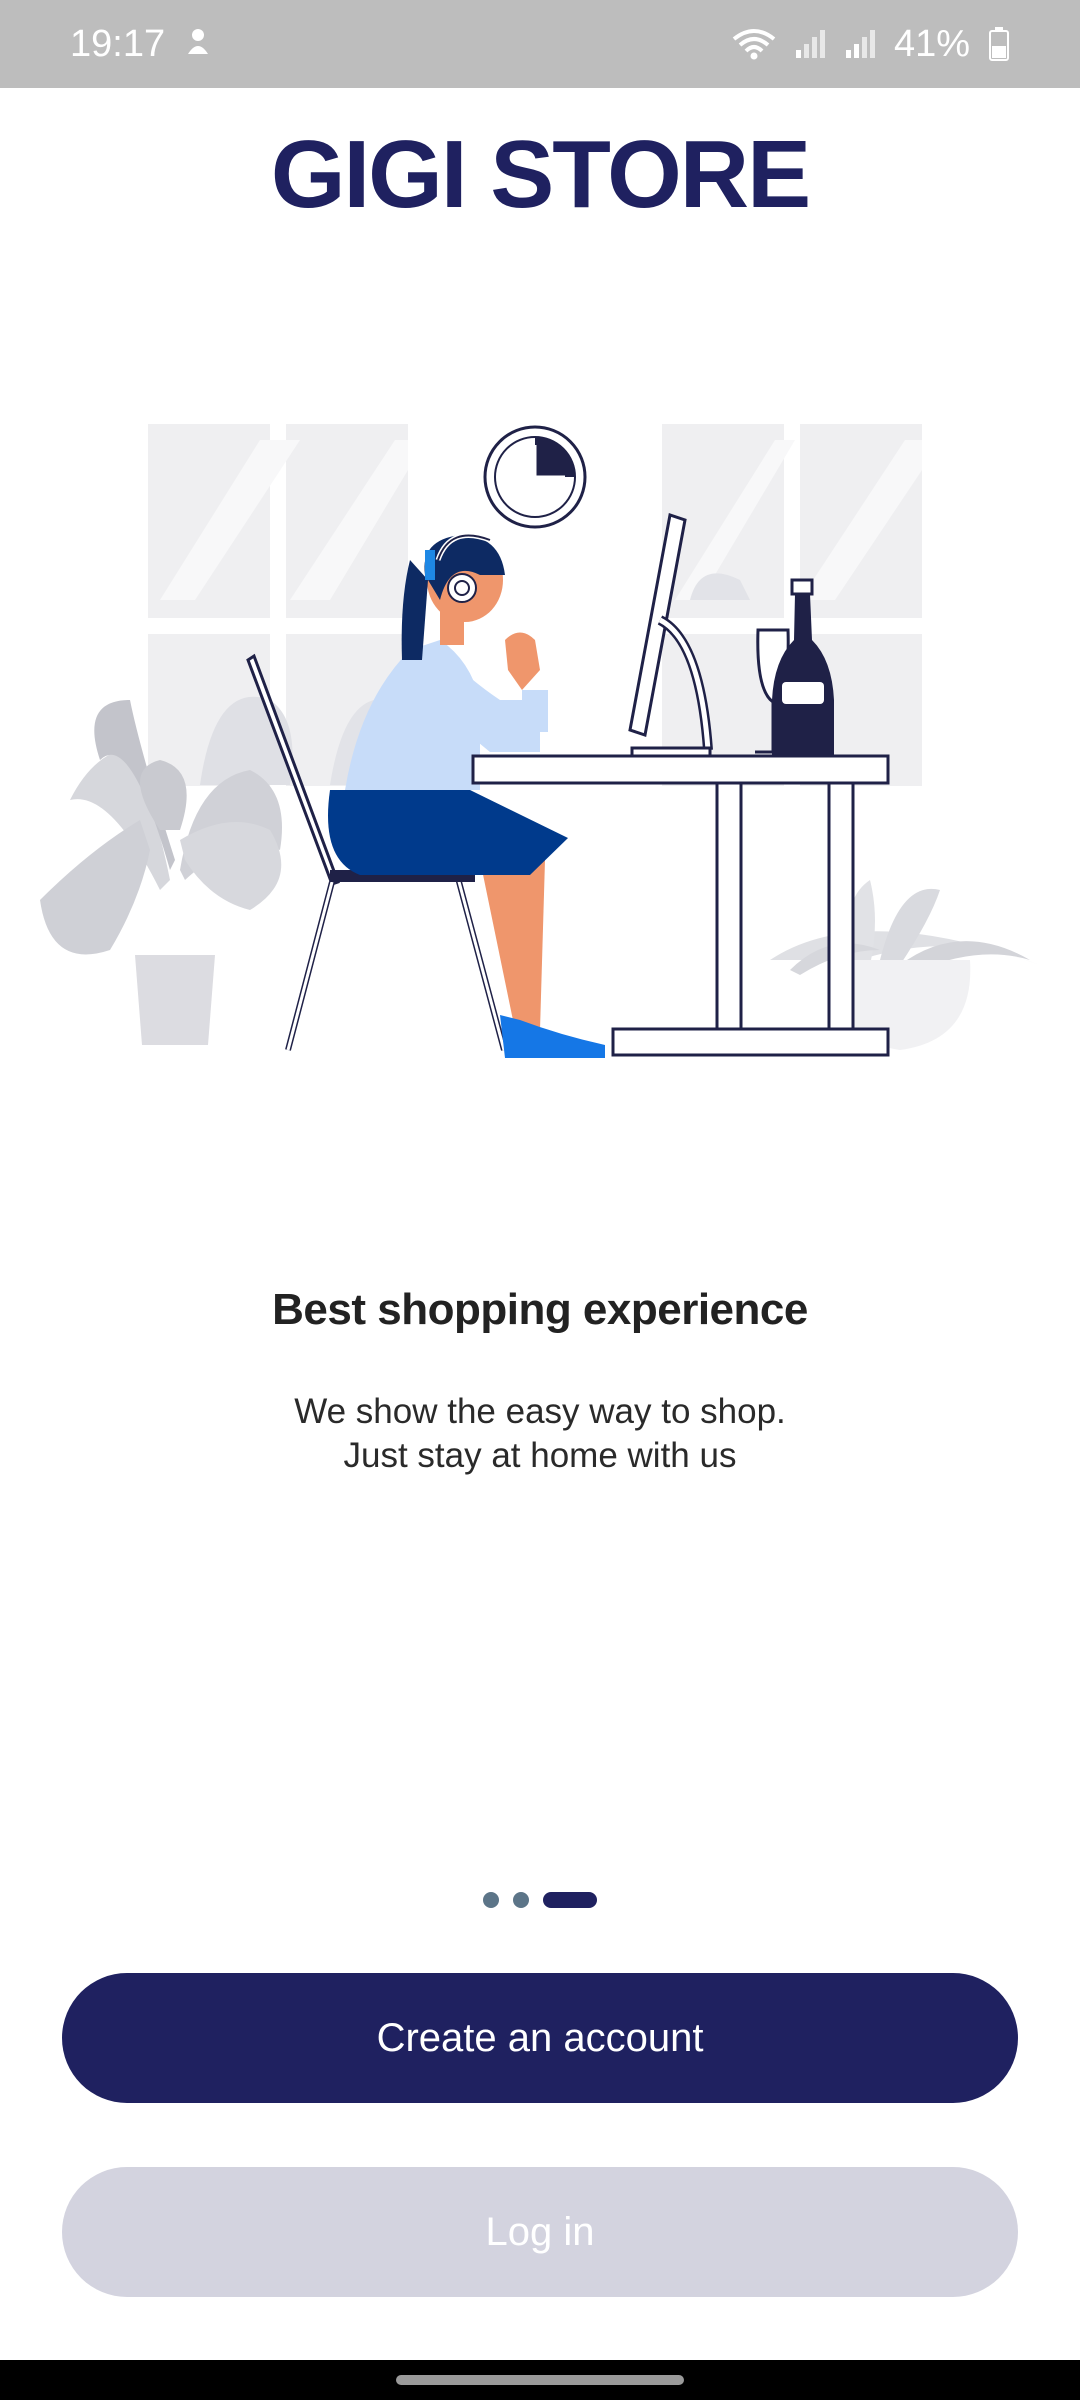 The image size is (1080, 2400). I want to click on create-account-button: Create an account, so click(540, 2038).